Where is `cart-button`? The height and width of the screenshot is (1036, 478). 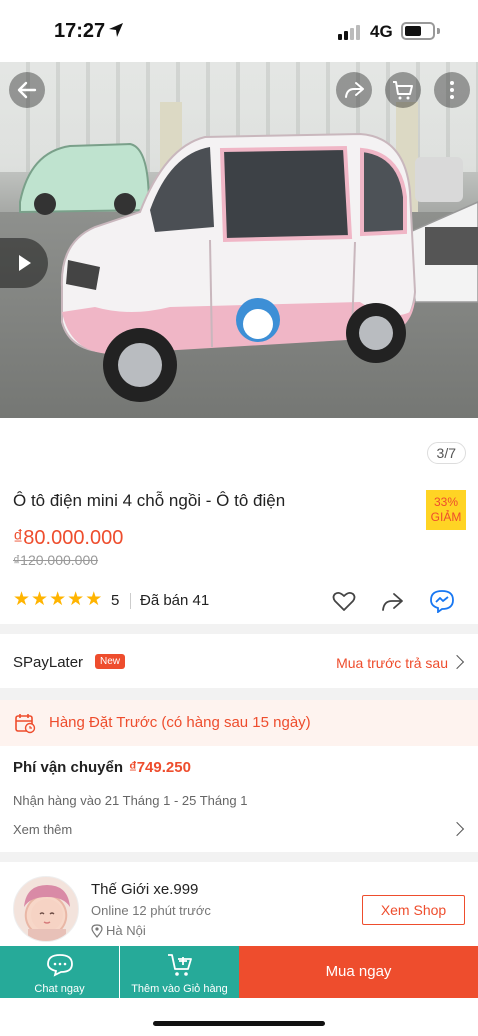
cart-button is located at coordinates (403, 90).